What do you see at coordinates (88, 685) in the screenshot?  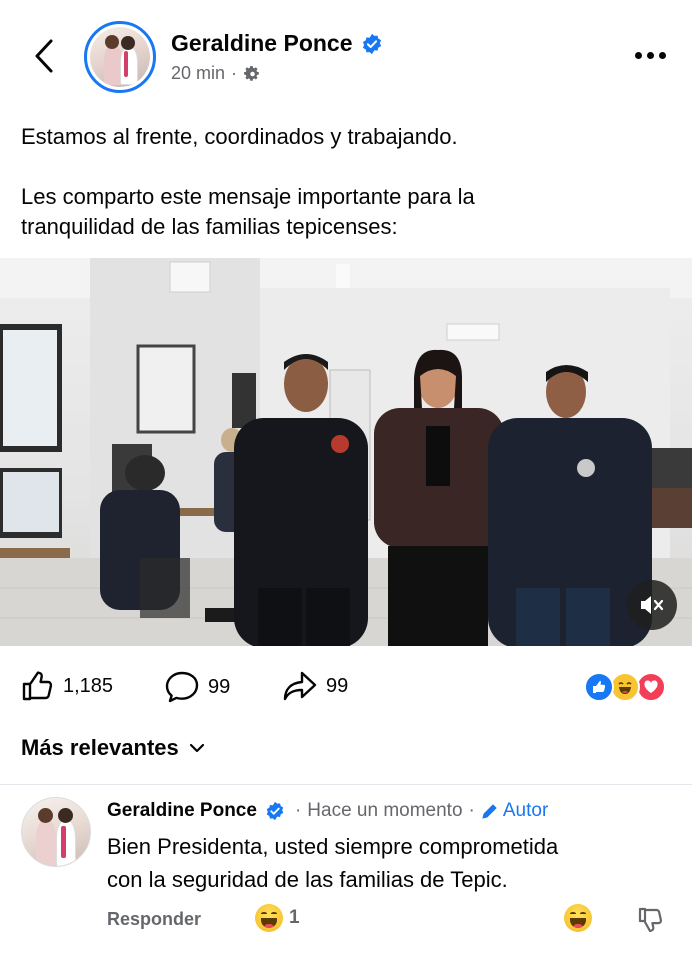 I see `like-count: 1,185` at bounding box center [88, 685].